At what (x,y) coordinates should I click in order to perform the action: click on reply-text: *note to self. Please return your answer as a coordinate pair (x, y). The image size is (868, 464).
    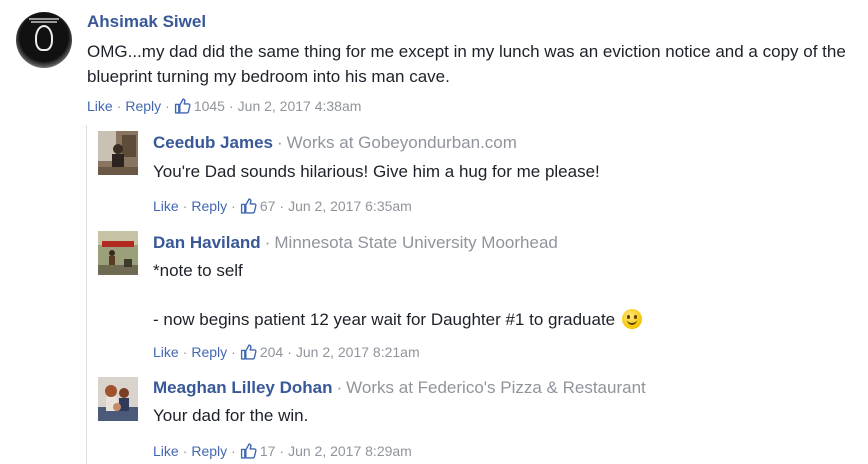
    Looking at the image, I should click on (198, 270).